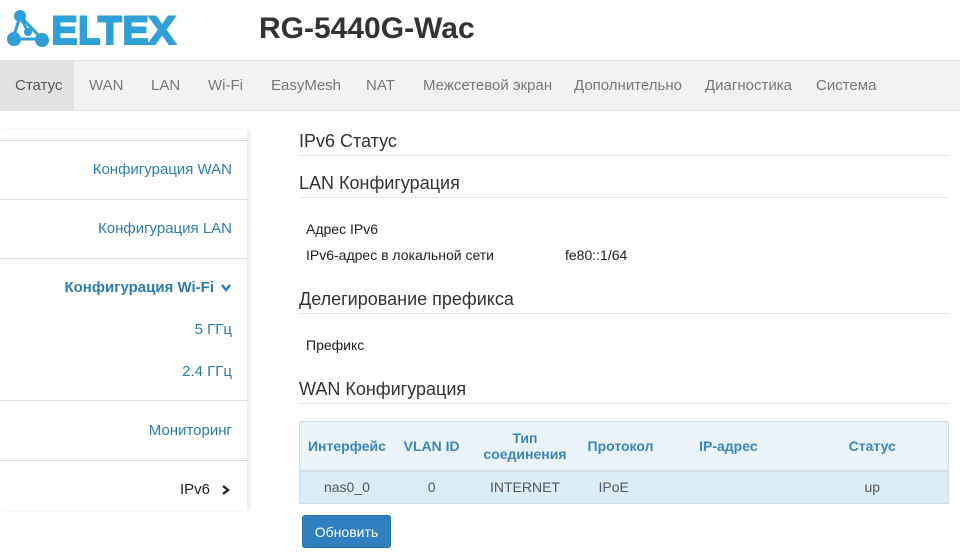 Image resolution: width=960 pixels, height=553 pixels. I want to click on sidebar-item-label: IPv6, so click(194, 489).